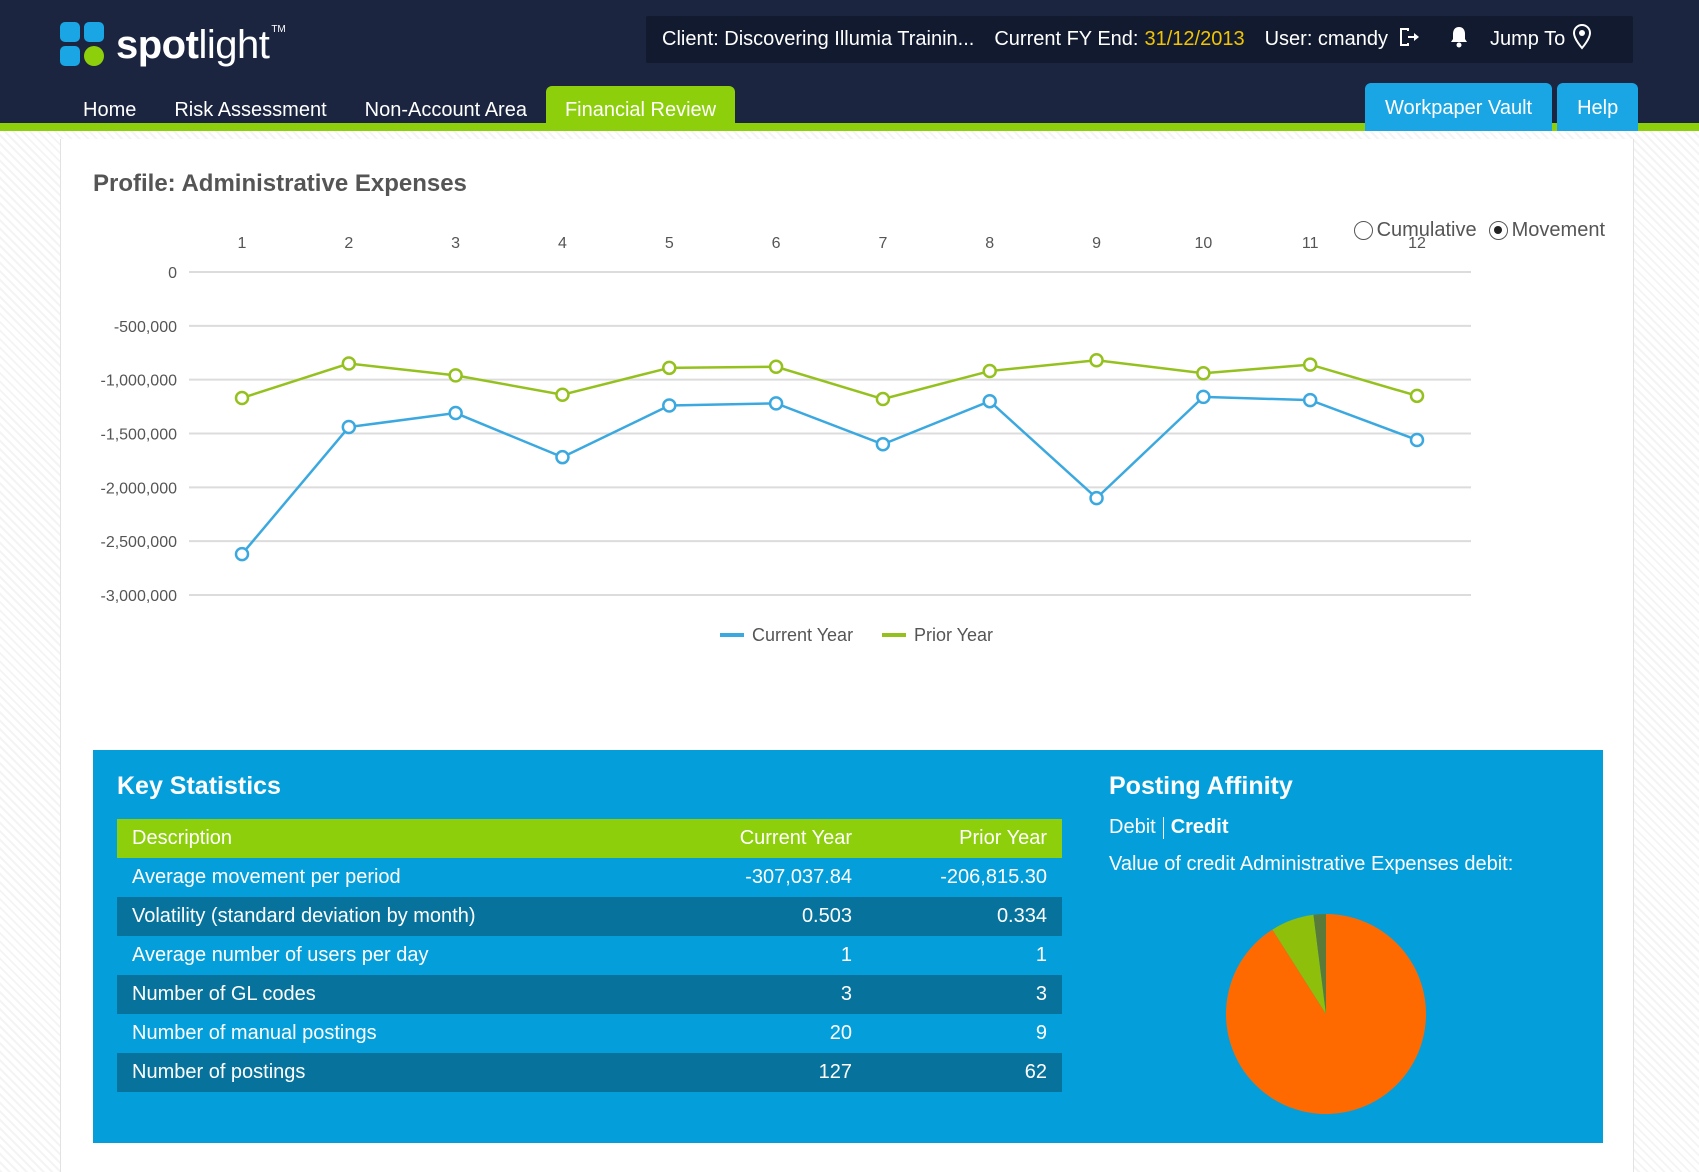 The width and height of the screenshot is (1699, 1172). Describe the element at coordinates (1408, 40) in the screenshot. I see `logout-icon` at that location.